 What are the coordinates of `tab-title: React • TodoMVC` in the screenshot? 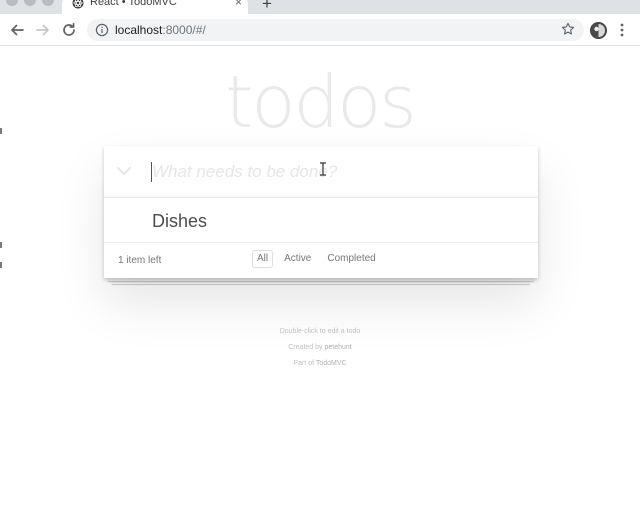 It's located at (133, 4).